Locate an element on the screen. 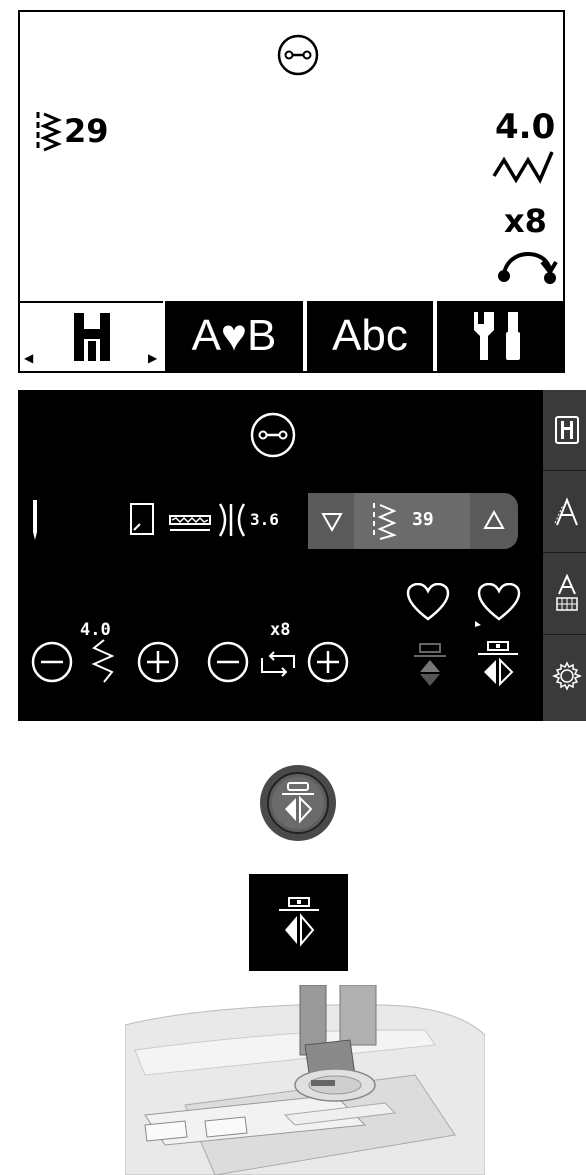 The image size is (586, 1175). tab-presser-foot: ◀ ▶ is located at coordinates (91, 336).